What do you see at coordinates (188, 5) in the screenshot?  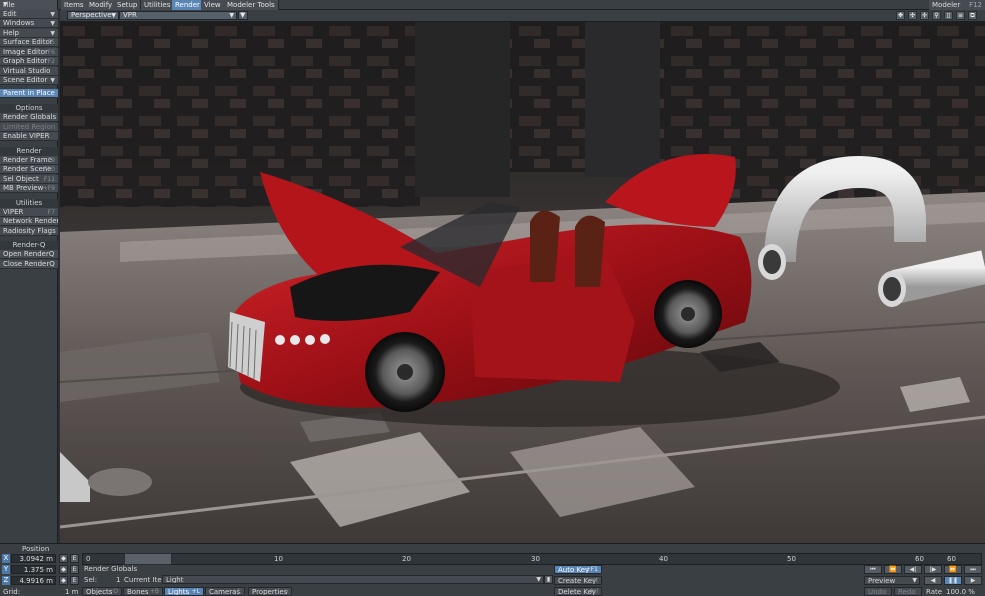 I see `tab-render: Render` at bounding box center [188, 5].